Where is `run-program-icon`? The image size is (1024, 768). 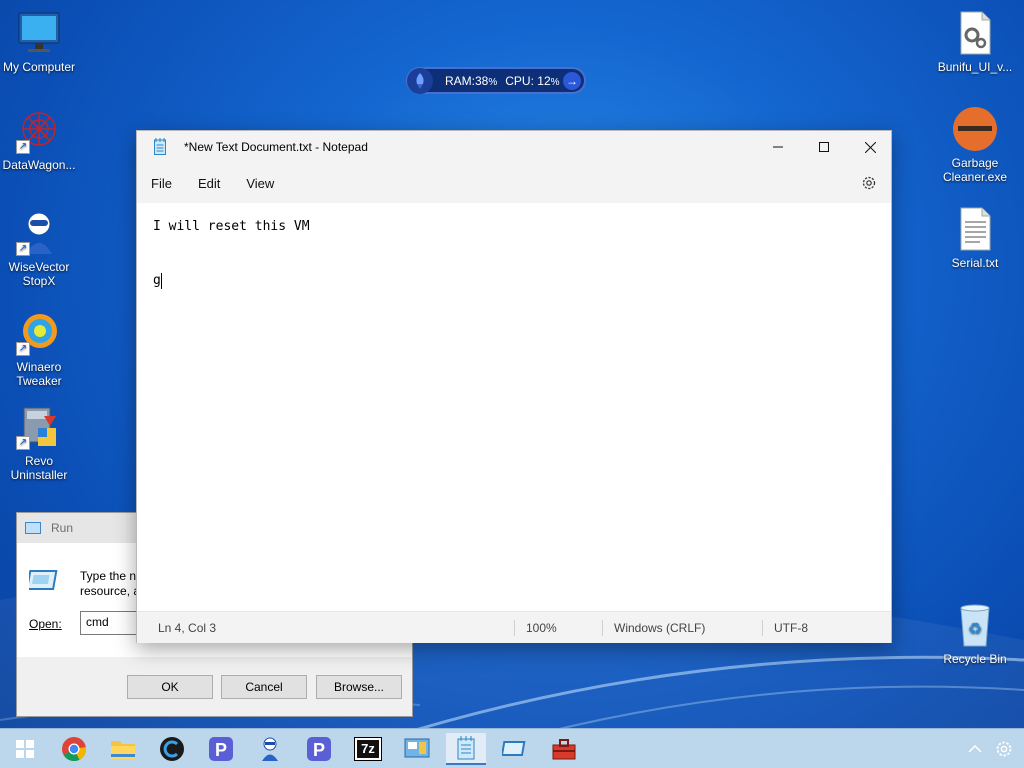 run-program-icon is located at coordinates (43, 581).